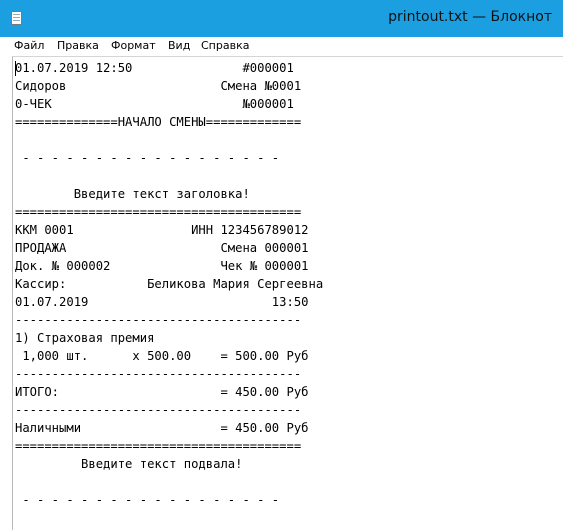 Image resolution: width=563 pixels, height=530 pixels. What do you see at coordinates (162, 230) in the screenshot?
I see `text-line: ККМ 0001 ИНН 123456789012` at bounding box center [162, 230].